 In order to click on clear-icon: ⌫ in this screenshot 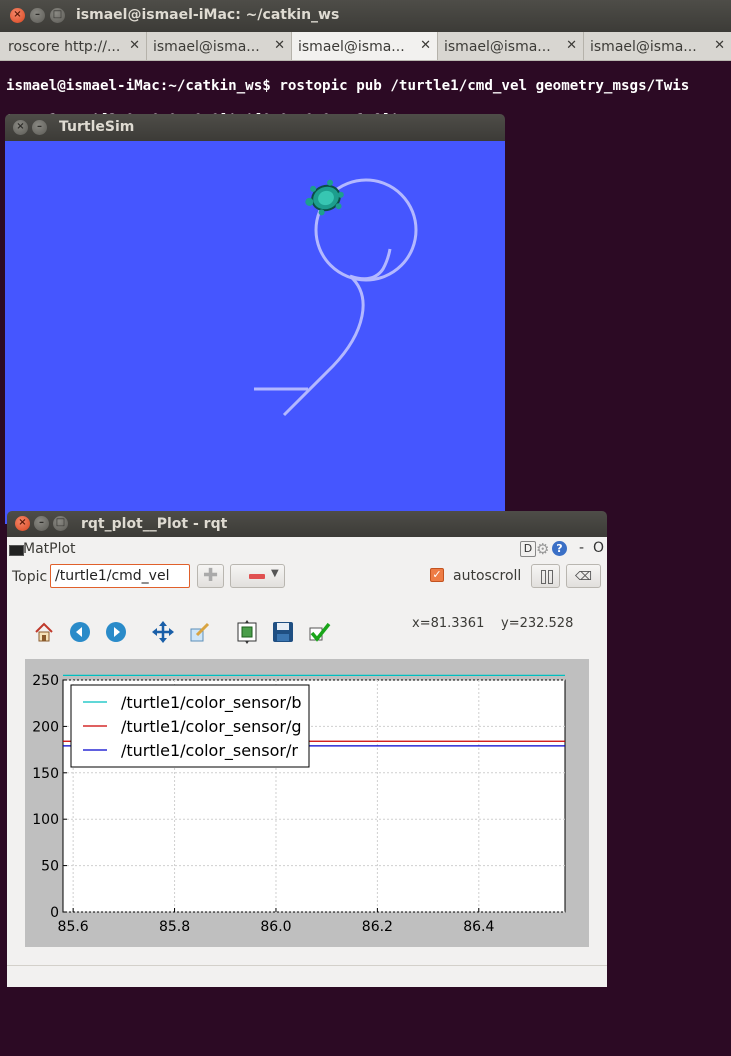, I will do `click(583, 576)`.